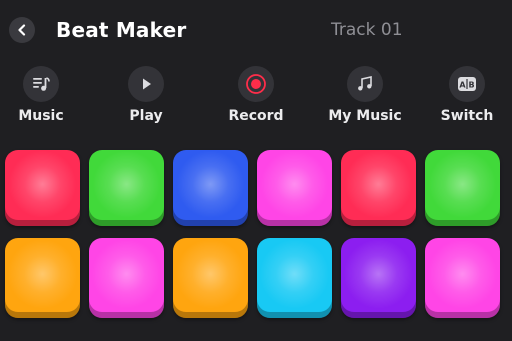 This screenshot has height=341, width=512. I want to click on chevron-left-icon, so click(22, 30).